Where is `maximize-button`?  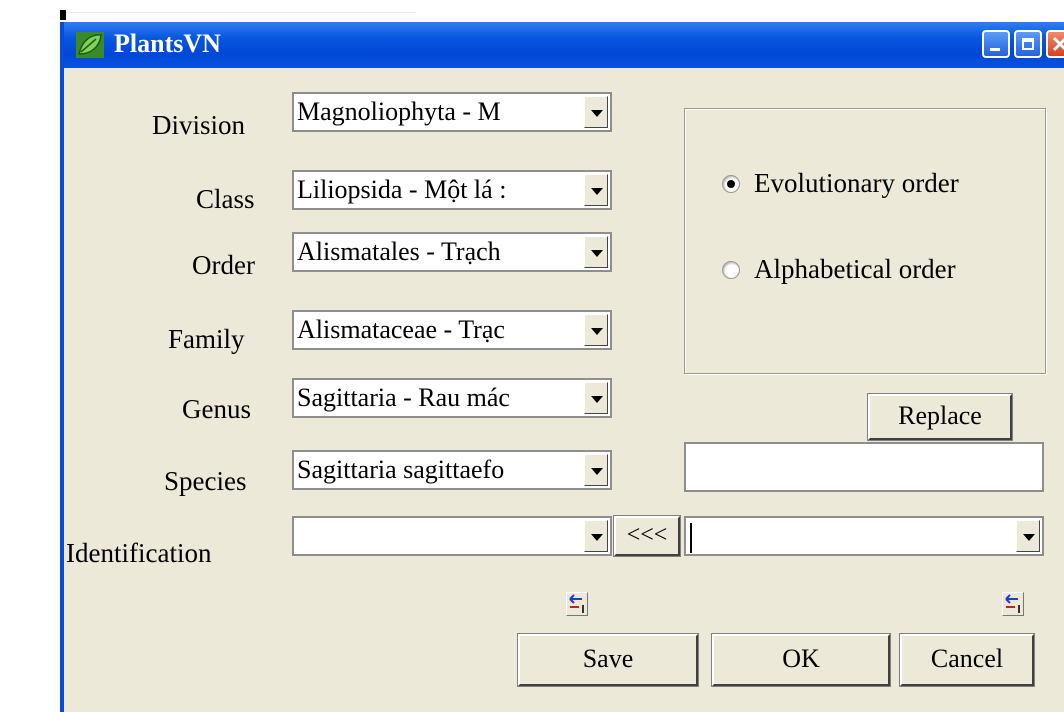 maximize-button is located at coordinates (1028, 44).